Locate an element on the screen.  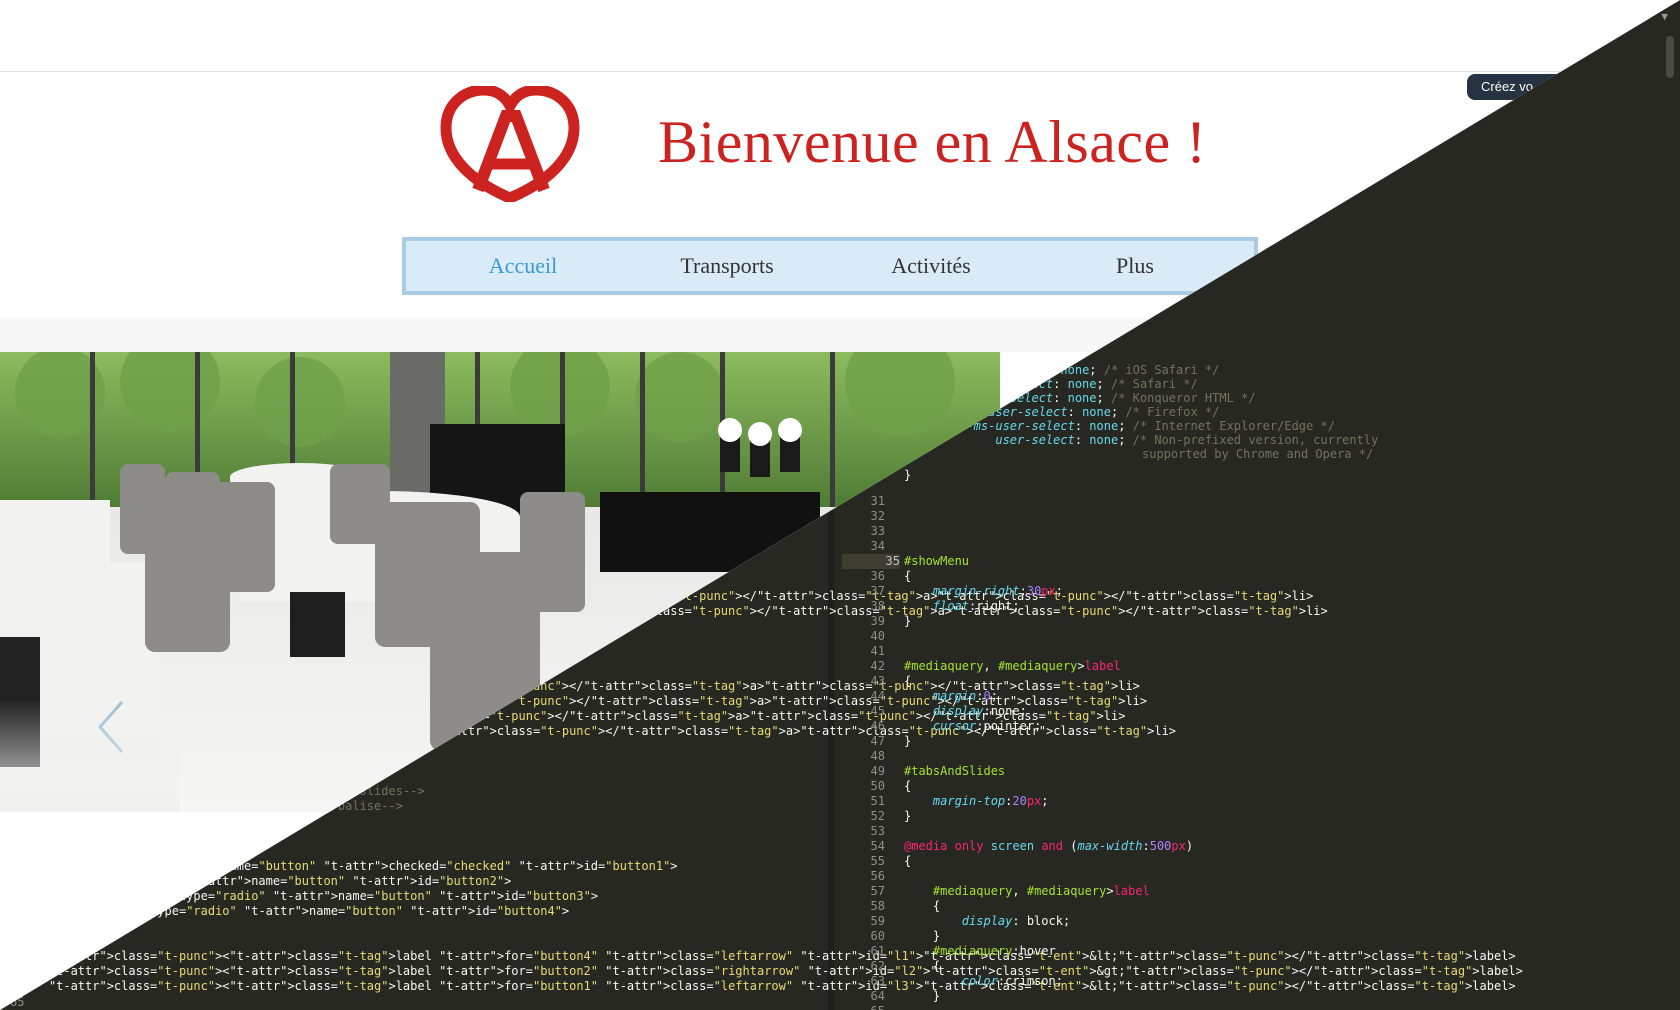
code-line: cursor:pointer; is located at coordinates (987, 726).